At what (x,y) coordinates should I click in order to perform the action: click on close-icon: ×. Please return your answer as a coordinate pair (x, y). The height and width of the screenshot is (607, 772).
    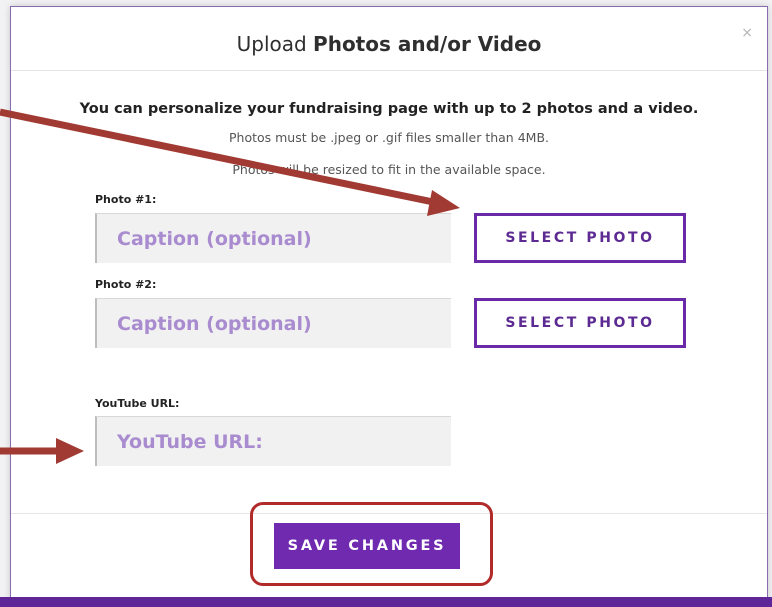
    Looking at the image, I should click on (747, 33).